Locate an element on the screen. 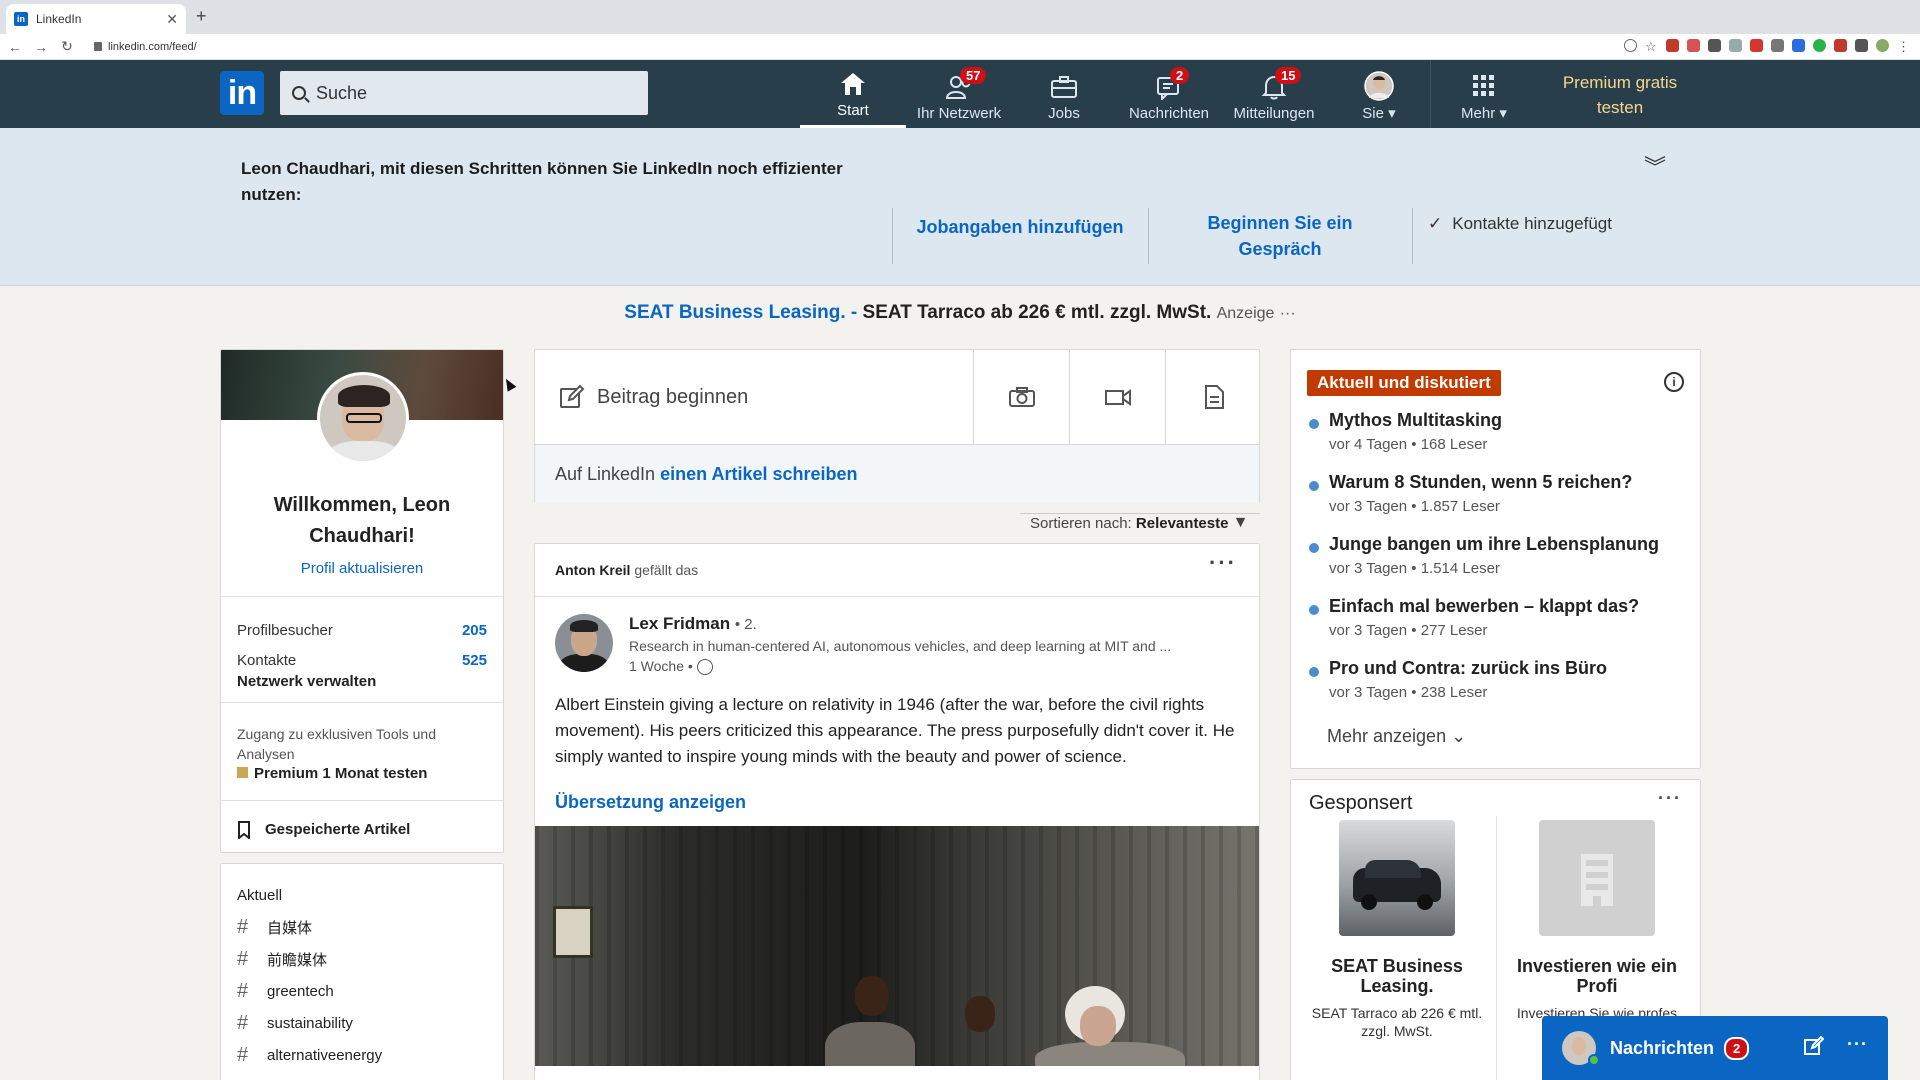  write-article-link: einen Artikel schreiben is located at coordinates (758, 474).